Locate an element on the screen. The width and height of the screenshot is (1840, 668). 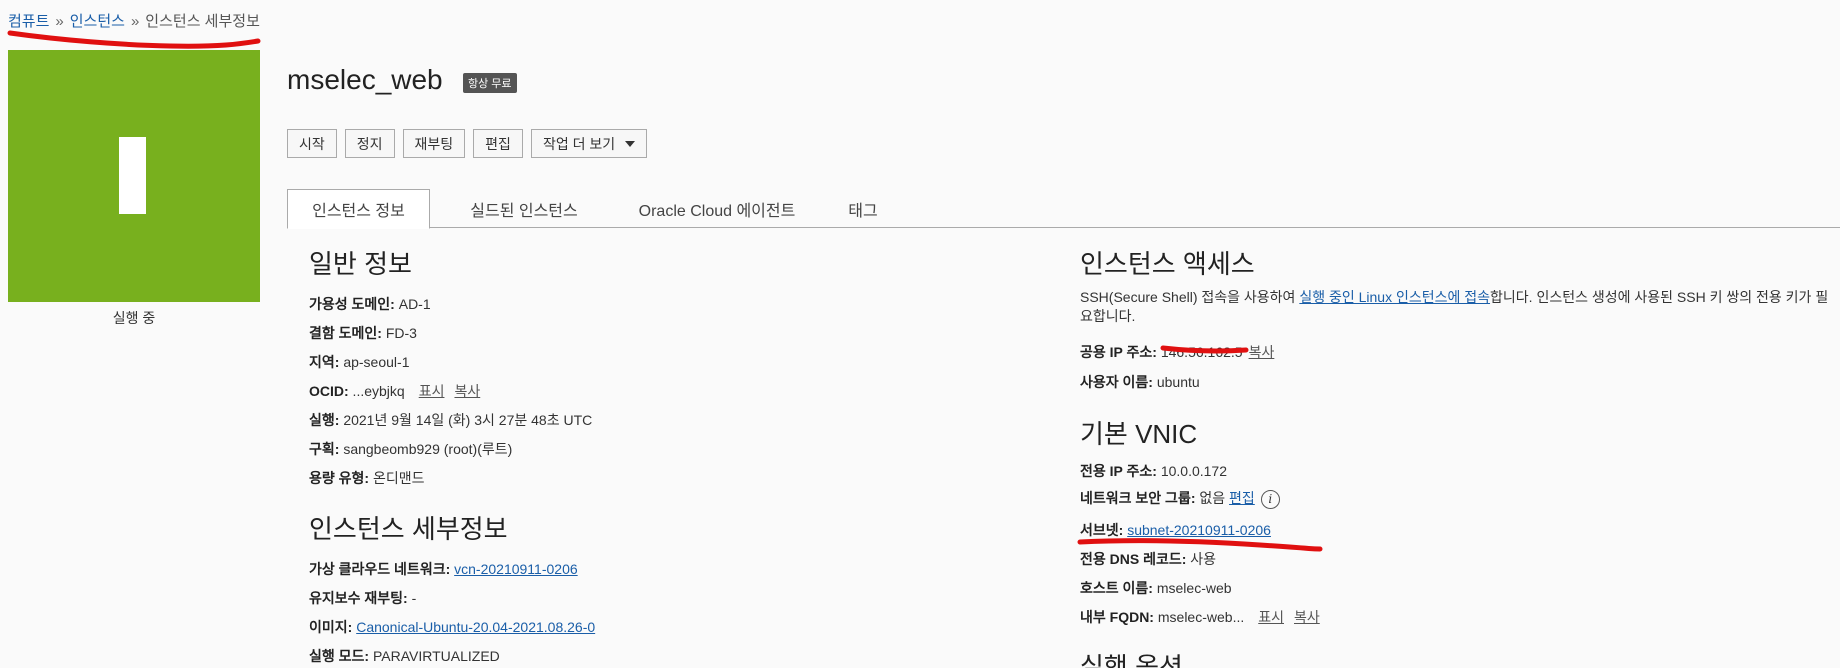
vcn-row: 가상 클라우드 네트워크: vcn-20210911-0206 is located at coordinates (443, 569).